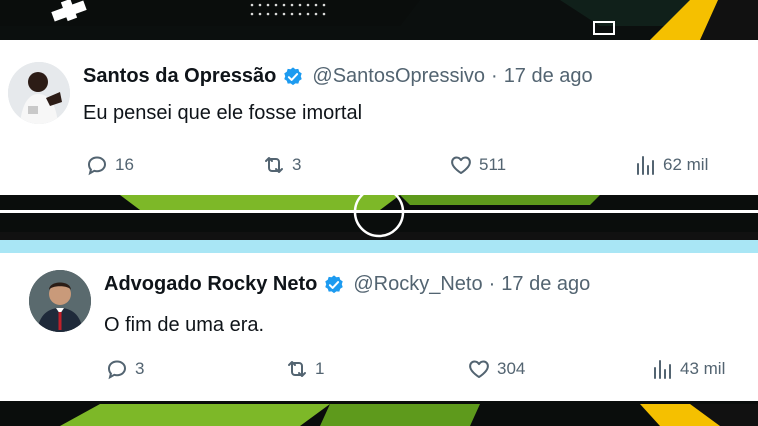 This screenshot has width=758, height=426. What do you see at coordinates (703, 368) in the screenshot?
I see `views-count: 43 mil` at bounding box center [703, 368].